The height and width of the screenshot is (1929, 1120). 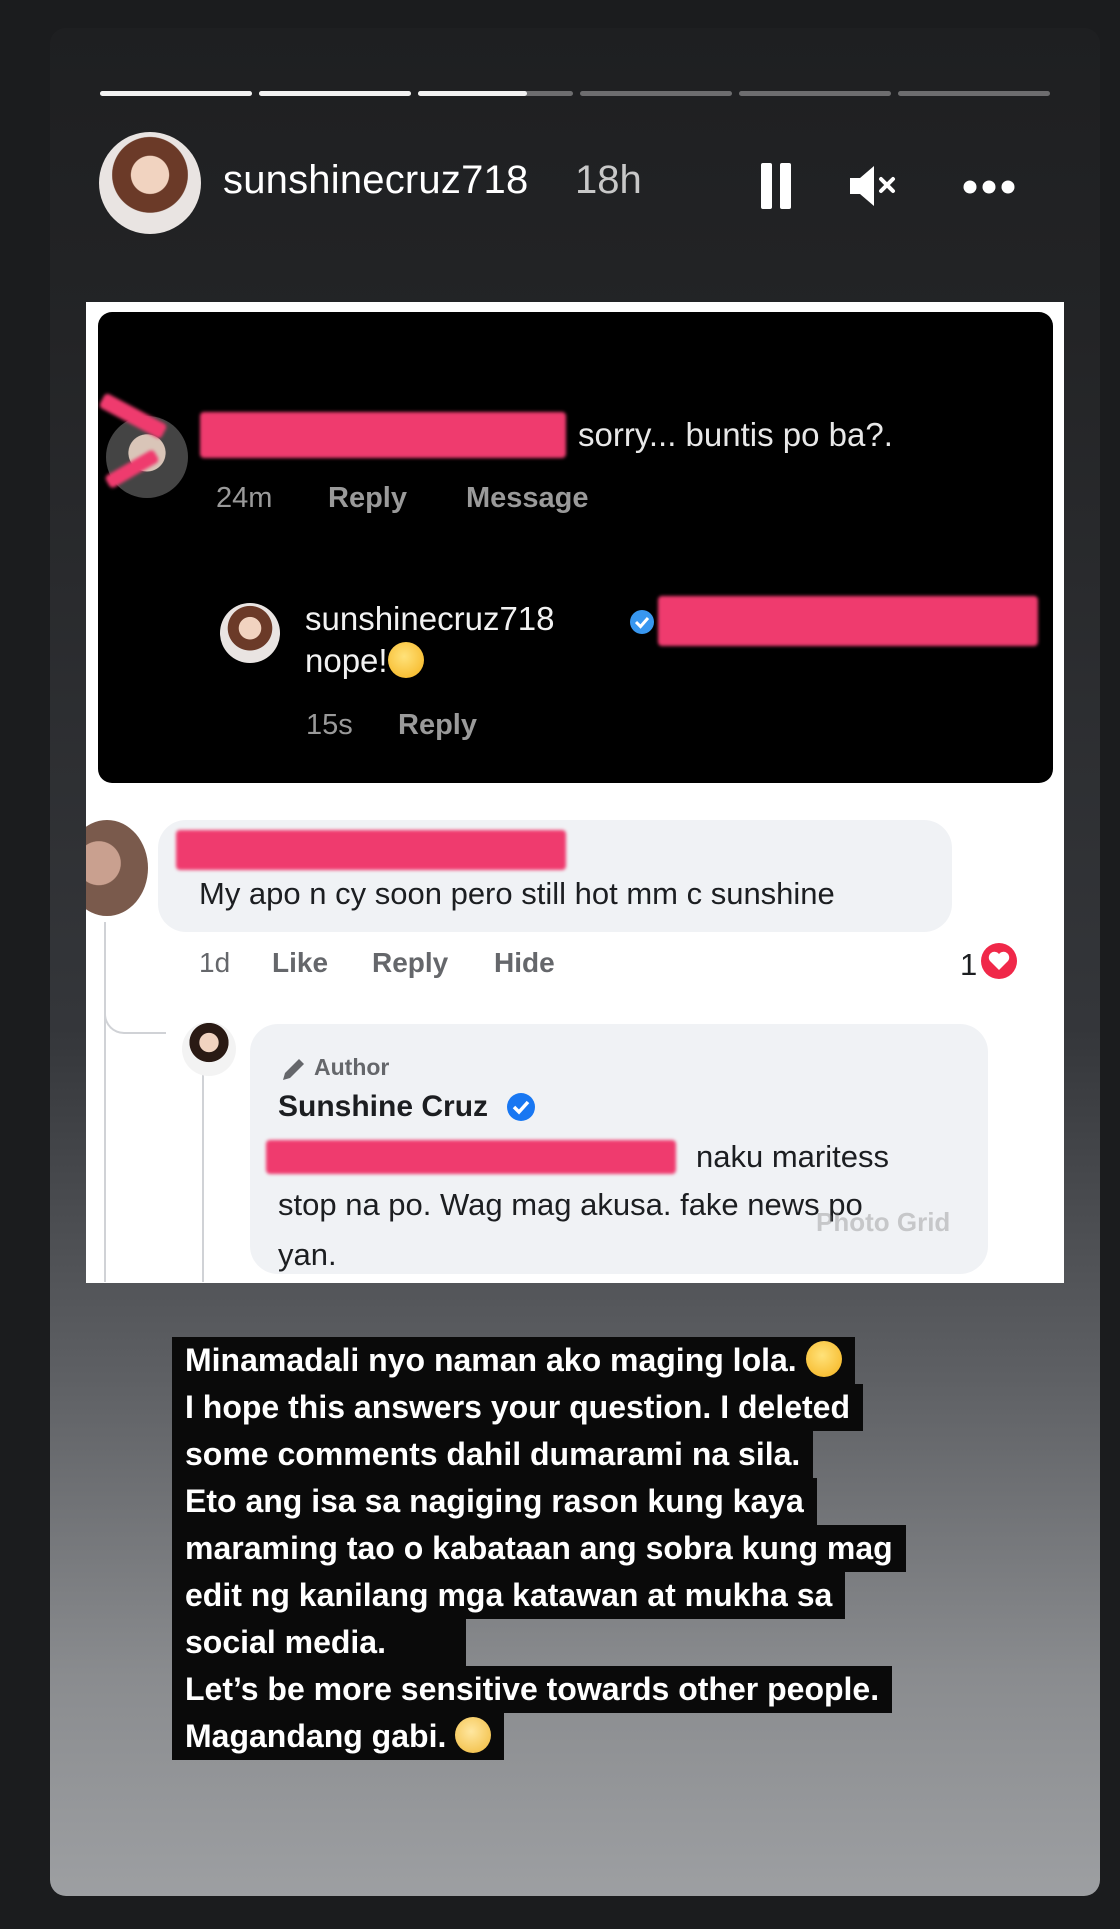 I want to click on more-options-icon, so click(x=989, y=187).